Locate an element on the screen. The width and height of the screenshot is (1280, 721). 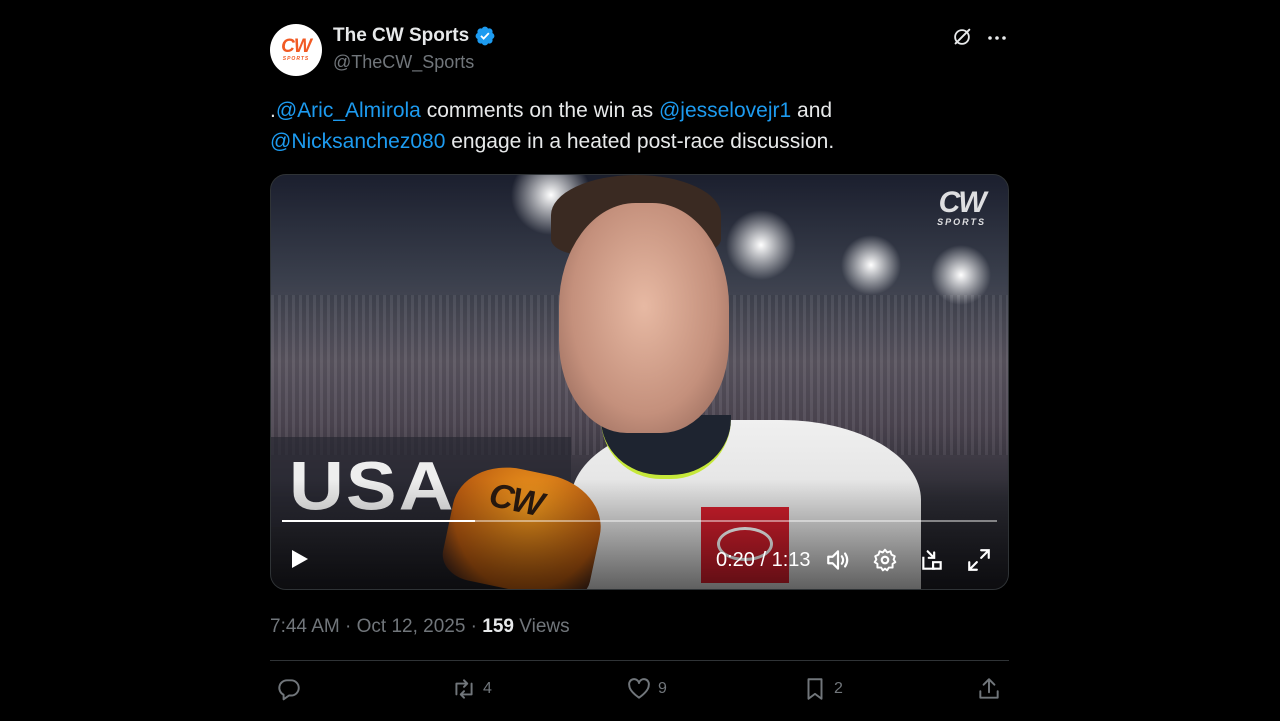
volume-icon is located at coordinates (838, 560).